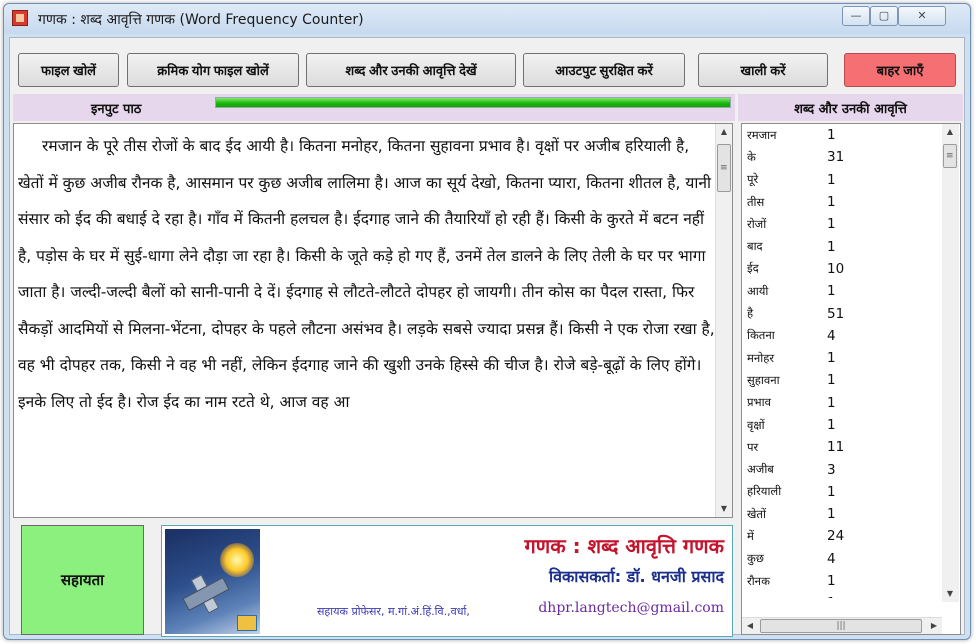  I want to click on frequency-word: ईद, so click(753, 268).